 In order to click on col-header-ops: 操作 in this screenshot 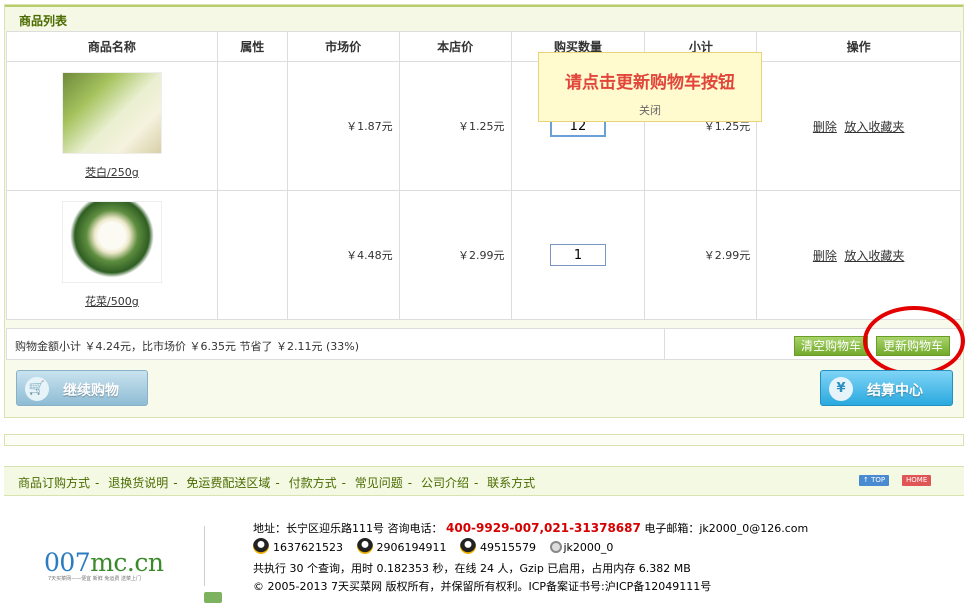, I will do `click(858, 46)`.